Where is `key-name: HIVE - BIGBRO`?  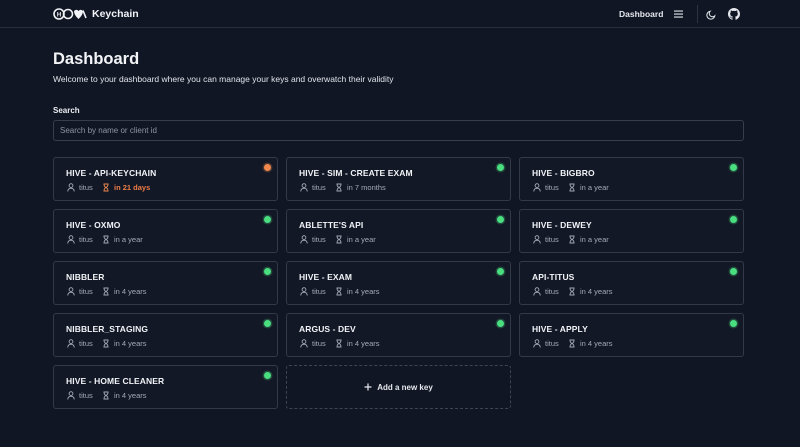
key-name: HIVE - BIGBRO is located at coordinates (563, 173).